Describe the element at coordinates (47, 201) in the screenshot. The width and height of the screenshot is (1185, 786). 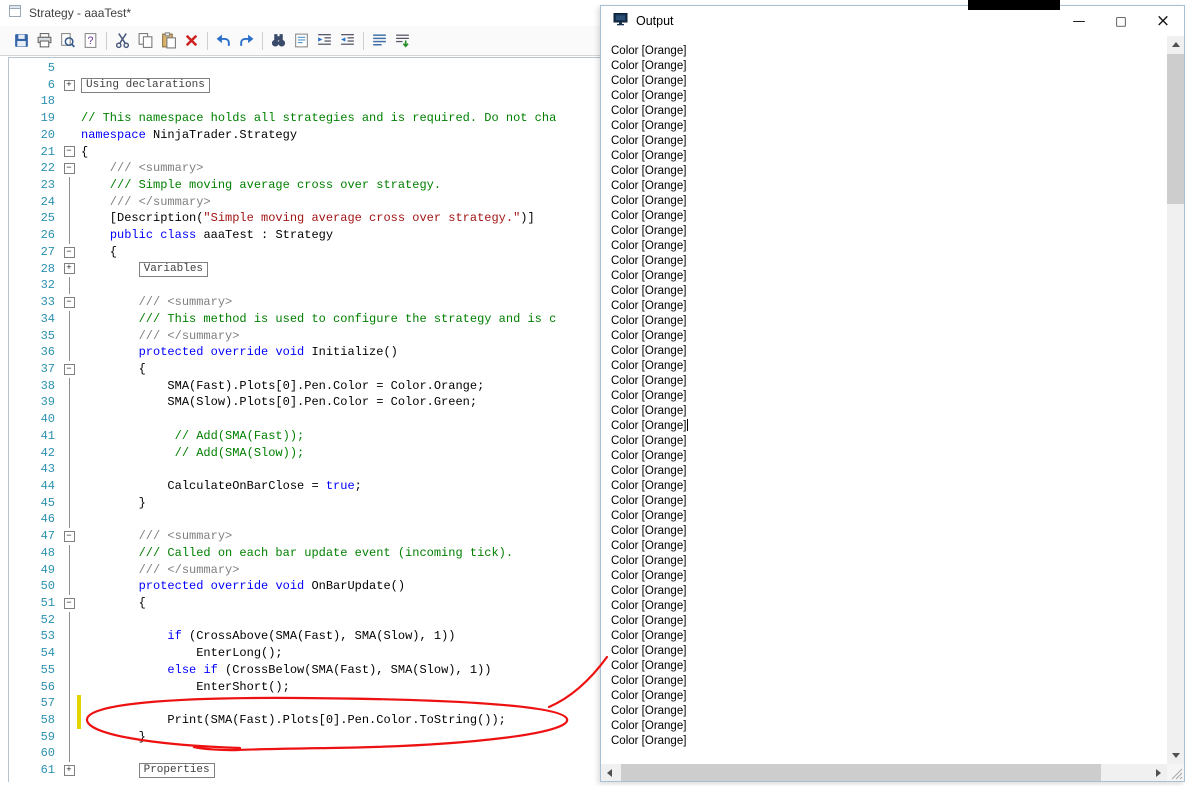
I see `line-number: 24` at that location.